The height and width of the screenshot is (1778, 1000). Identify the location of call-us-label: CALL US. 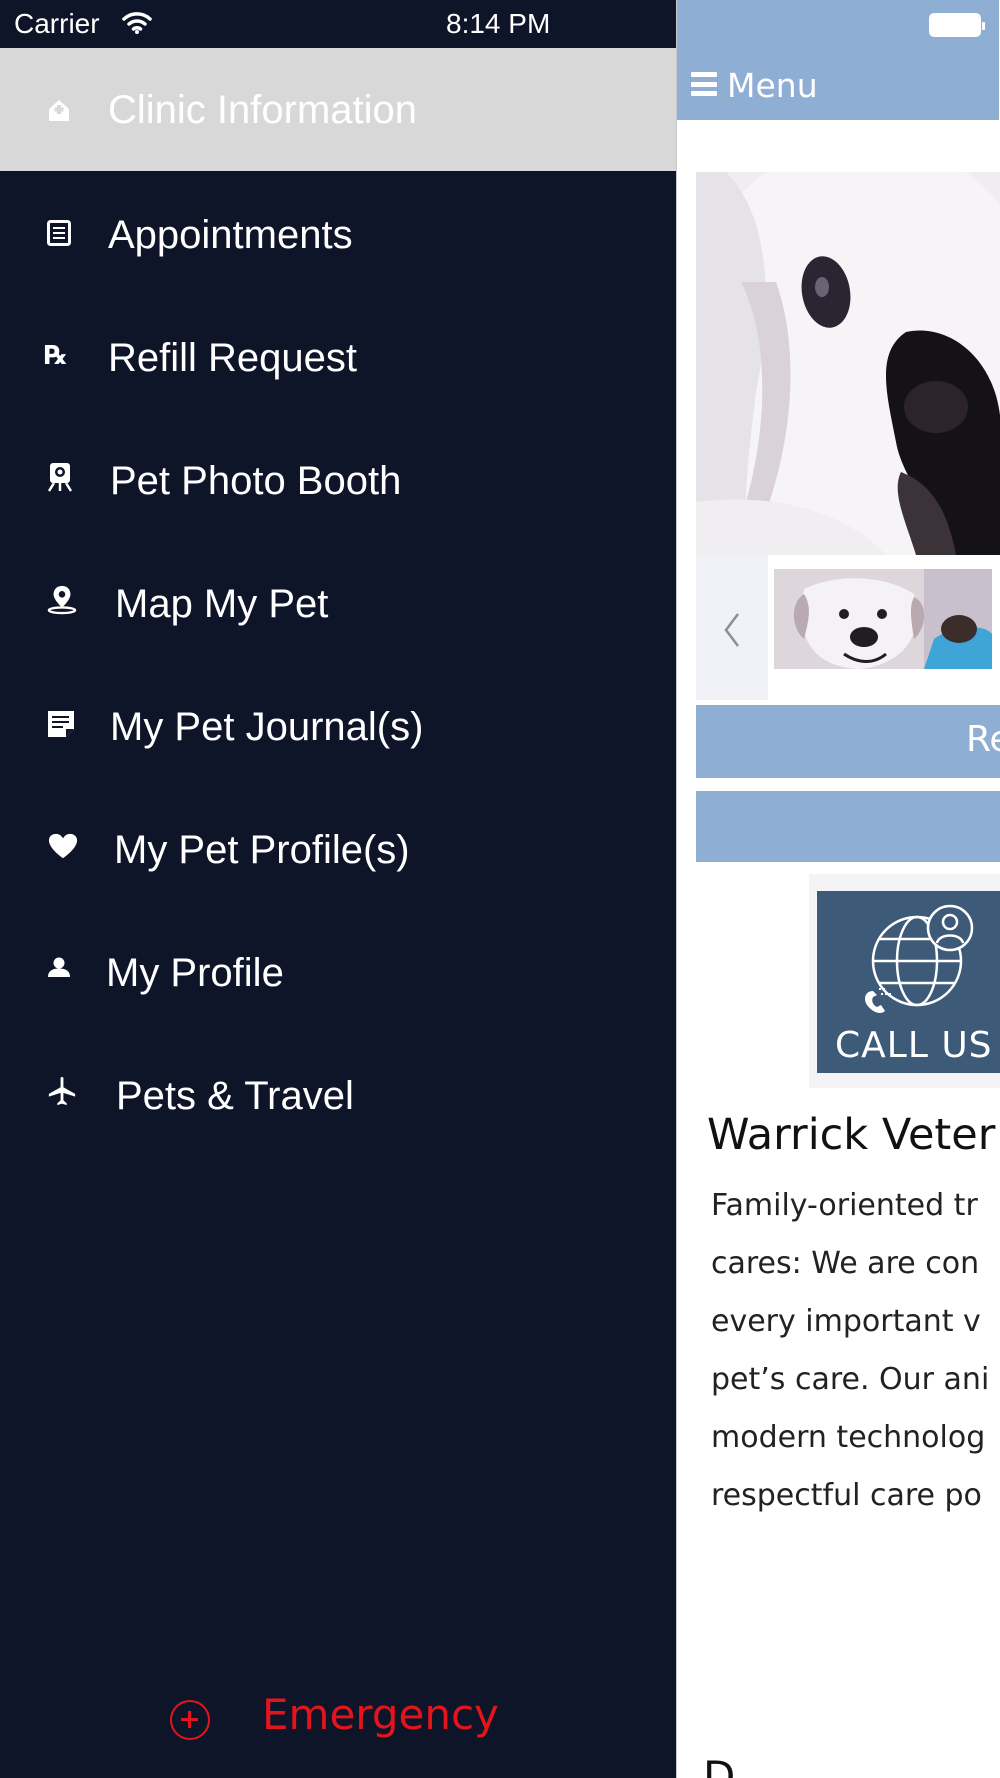
(914, 1045).